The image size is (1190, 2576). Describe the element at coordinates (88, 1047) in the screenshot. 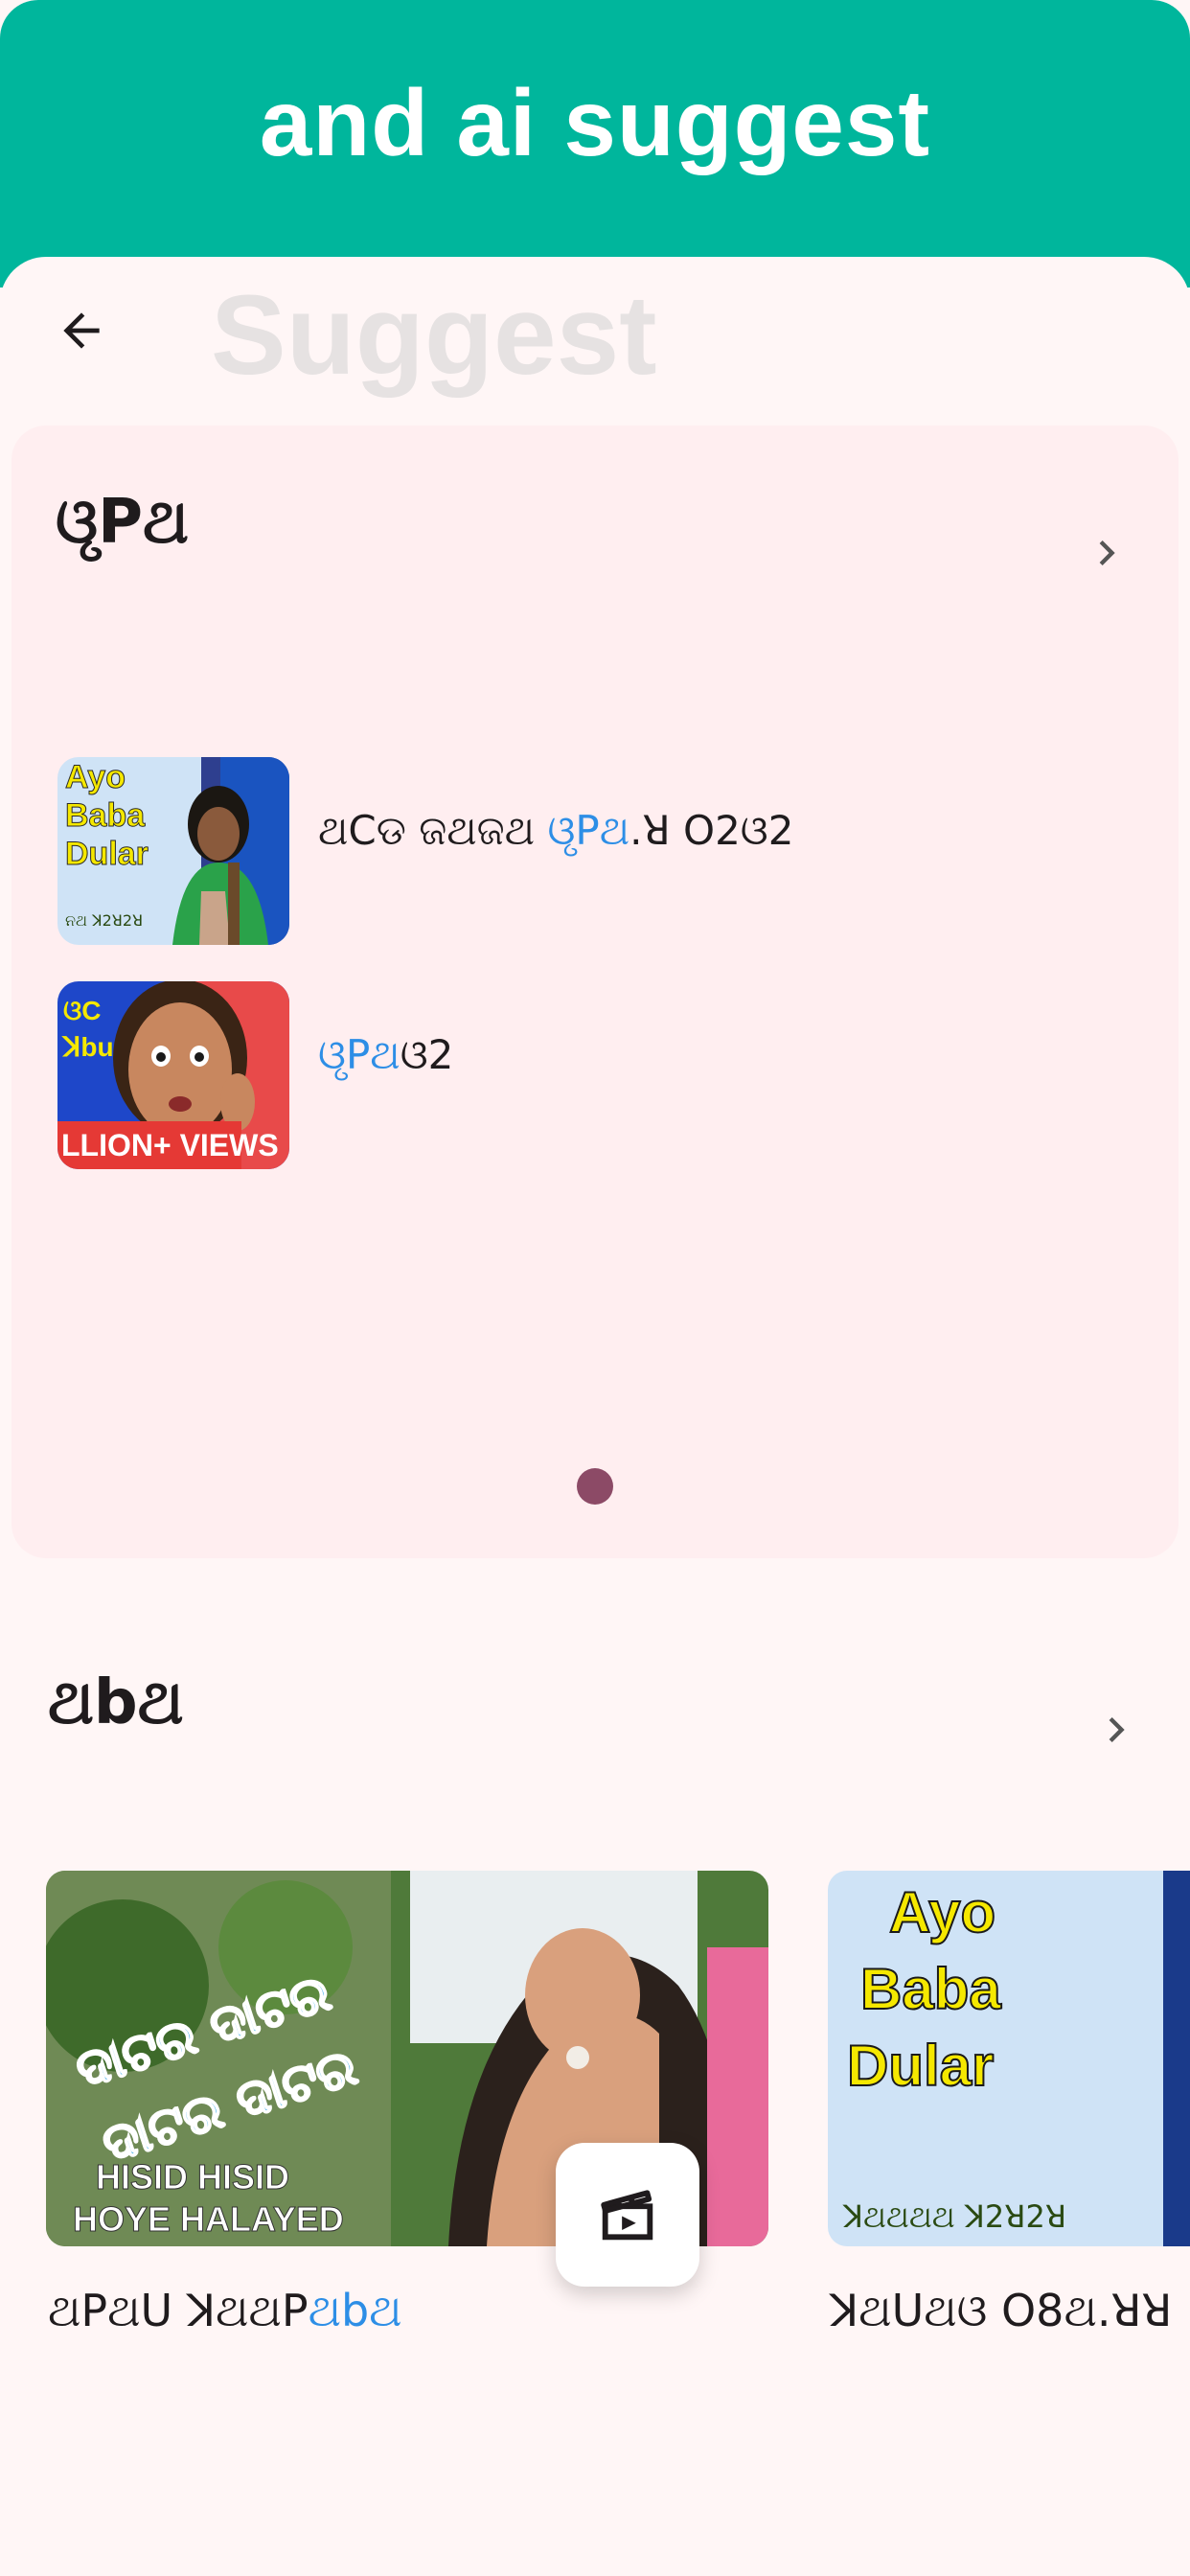

I see `thumb-text: ꓘbu` at that location.